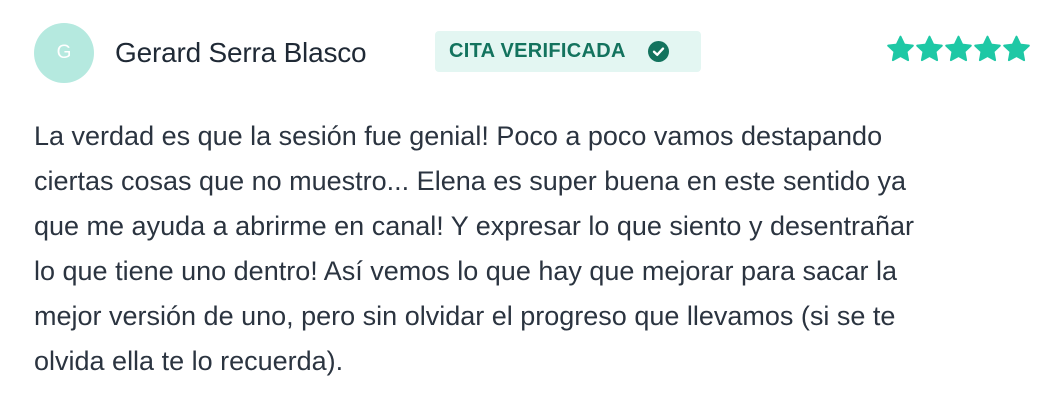  Describe the element at coordinates (241, 52) in the screenshot. I see `author-name: Gerard Serra Blasco` at that location.